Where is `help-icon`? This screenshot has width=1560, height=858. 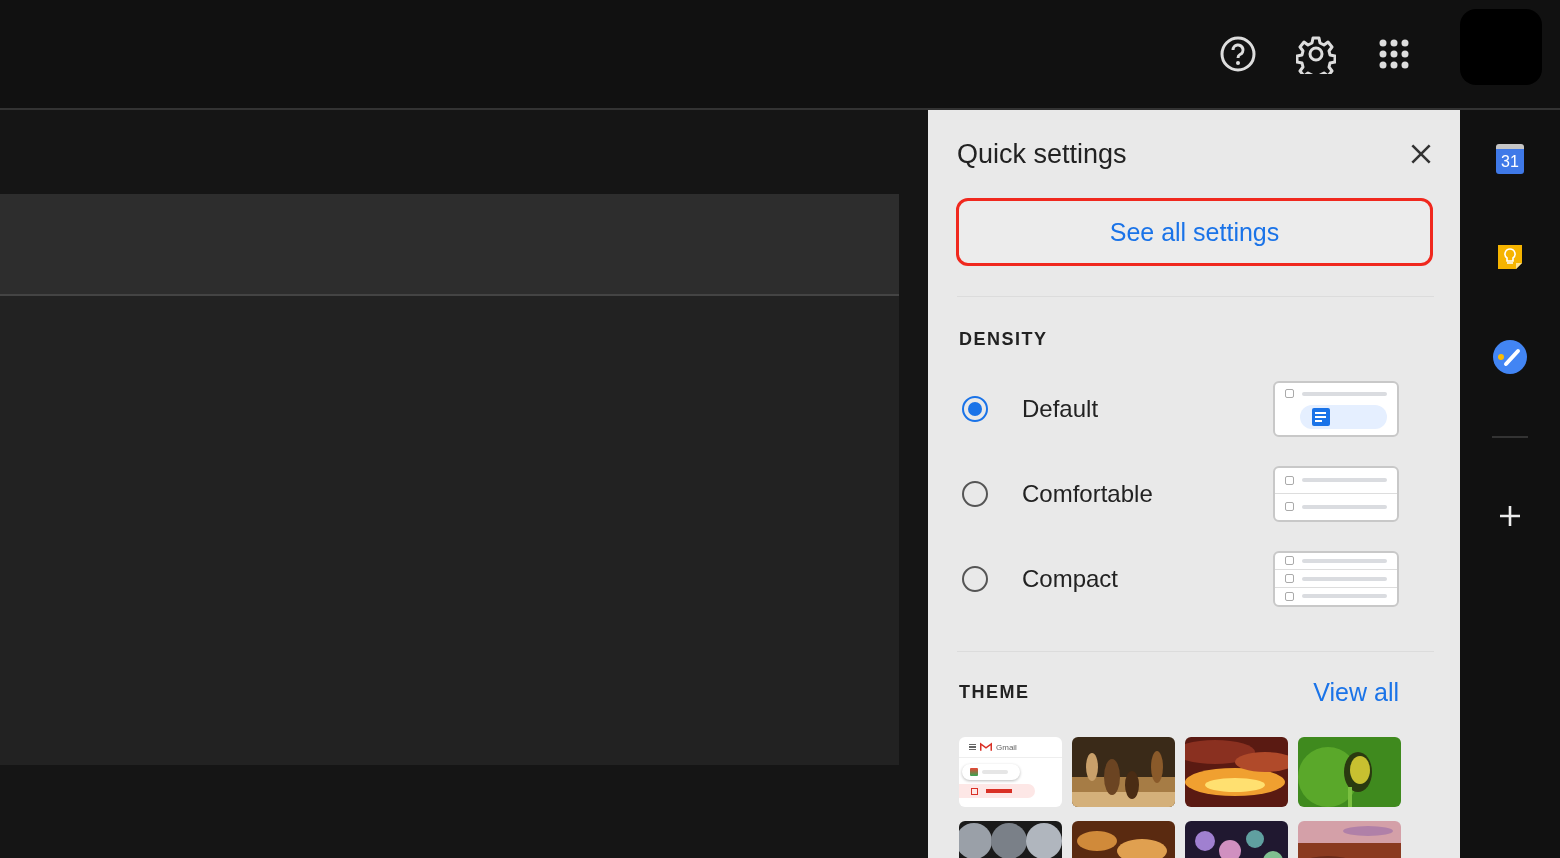 help-icon is located at coordinates (1238, 54).